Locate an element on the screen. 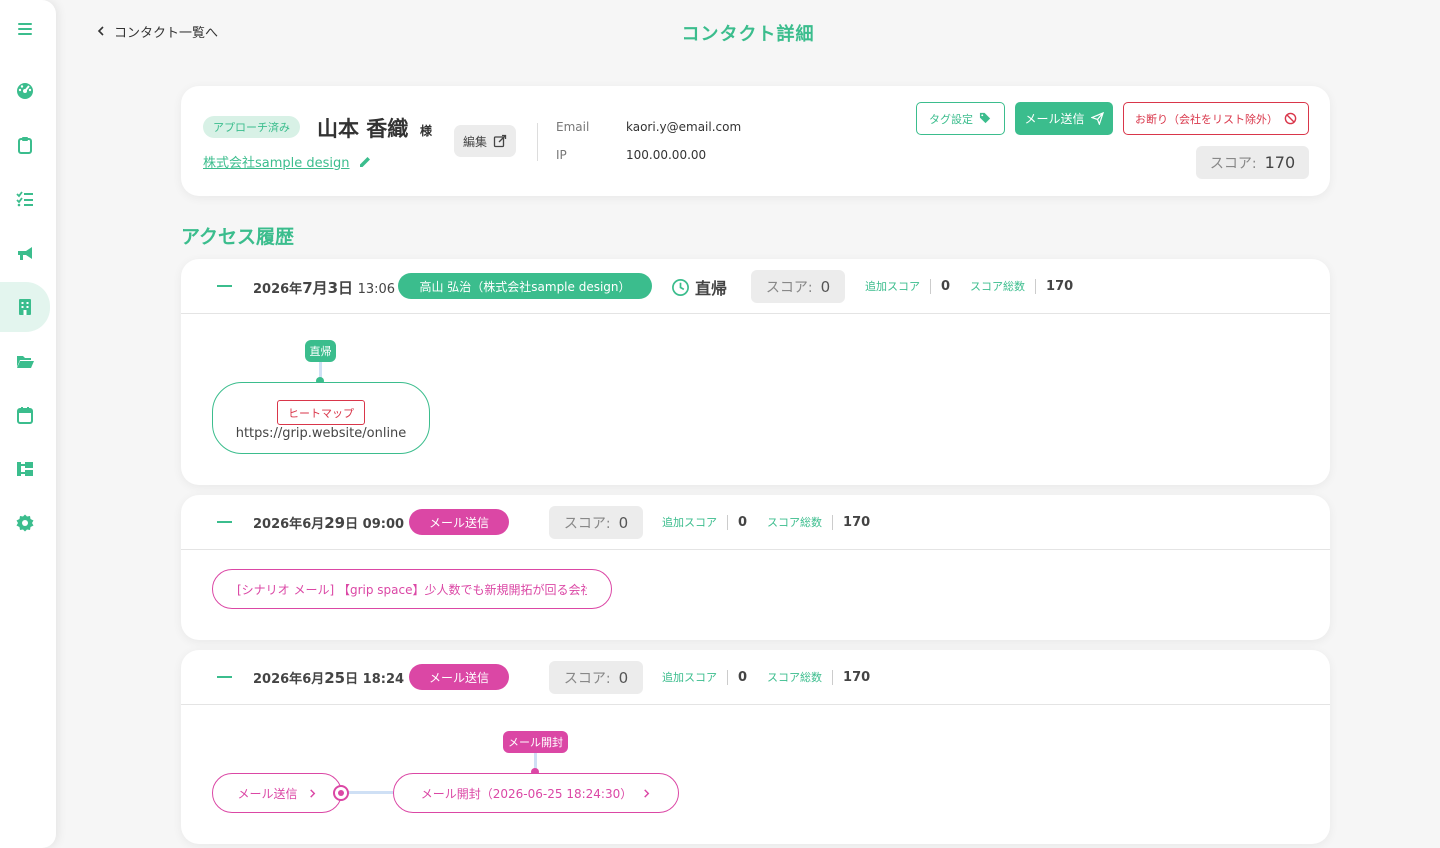 The image size is (1440, 848). dashboard-gauge-icon is located at coordinates (25, 91).